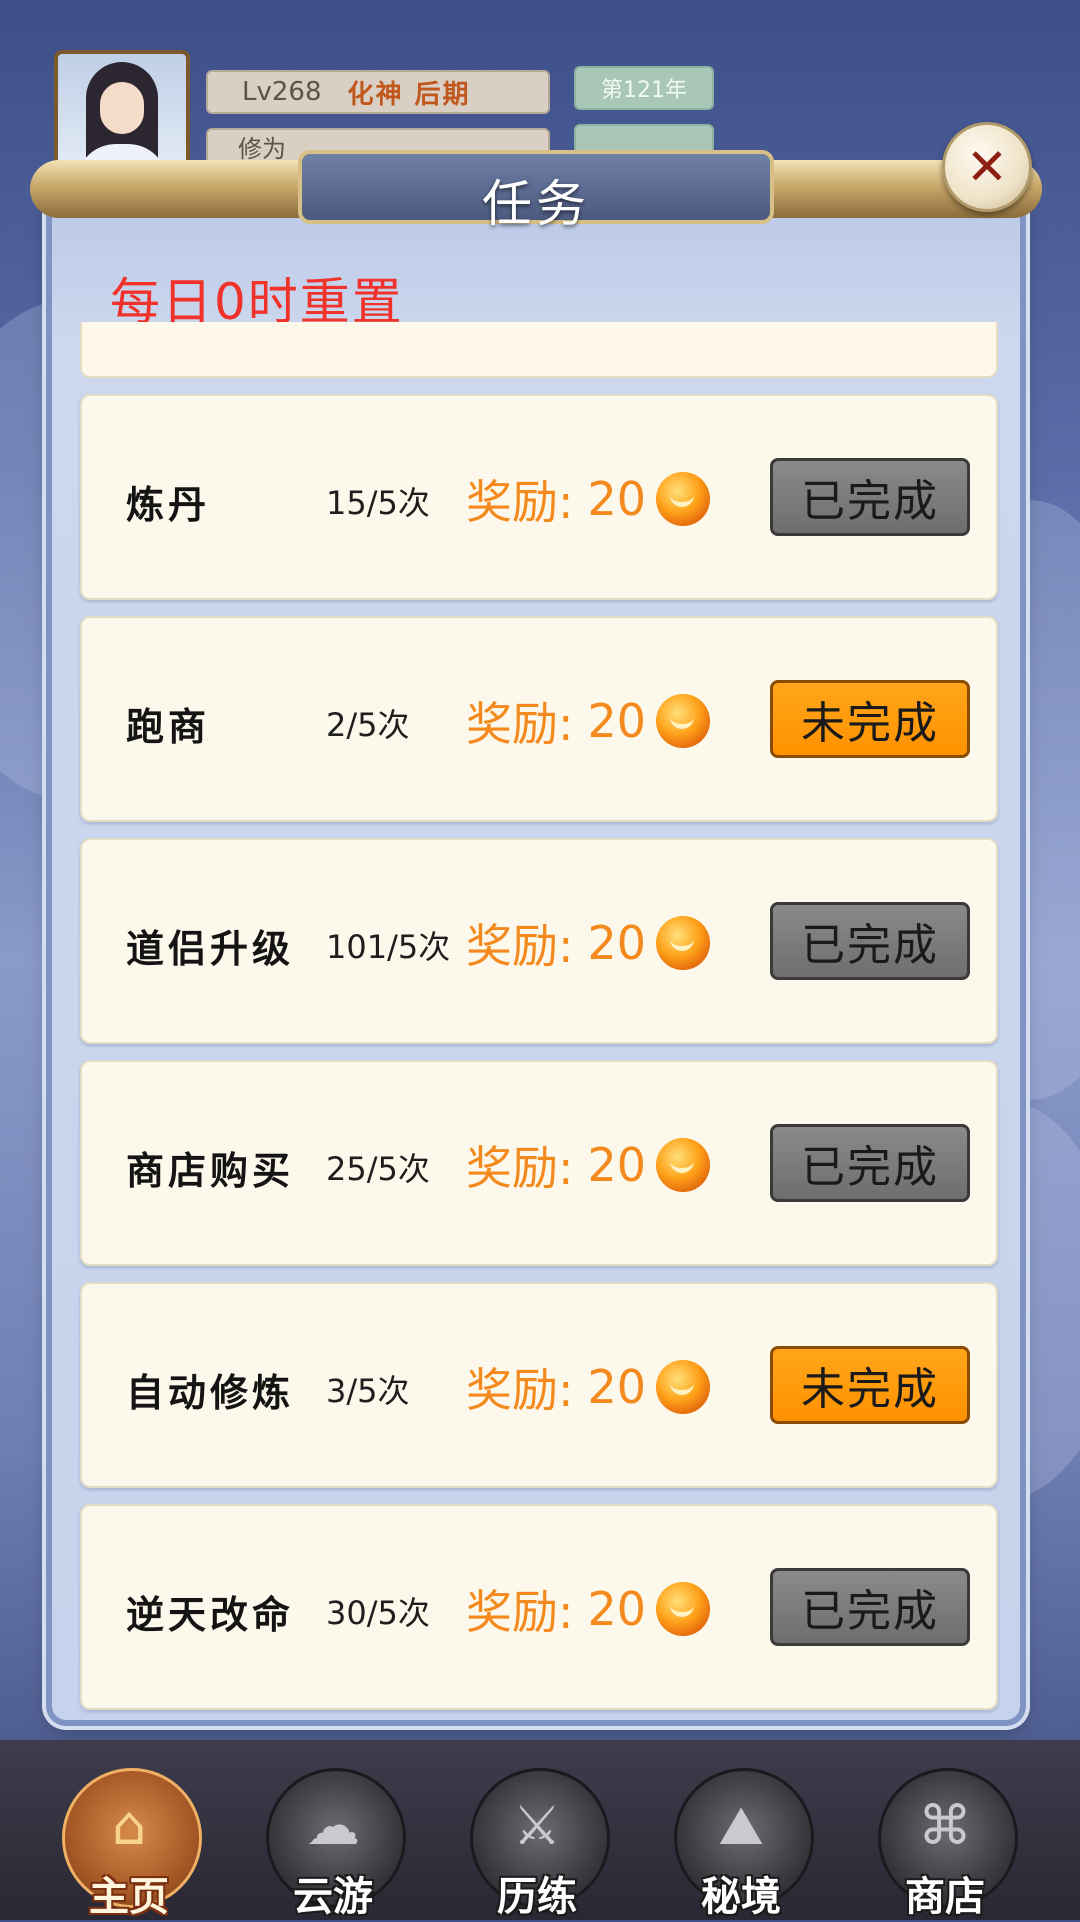 This screenshot has height=1922, width=1080. I want to click on travel-icon: ☁, so click(333, 1825).